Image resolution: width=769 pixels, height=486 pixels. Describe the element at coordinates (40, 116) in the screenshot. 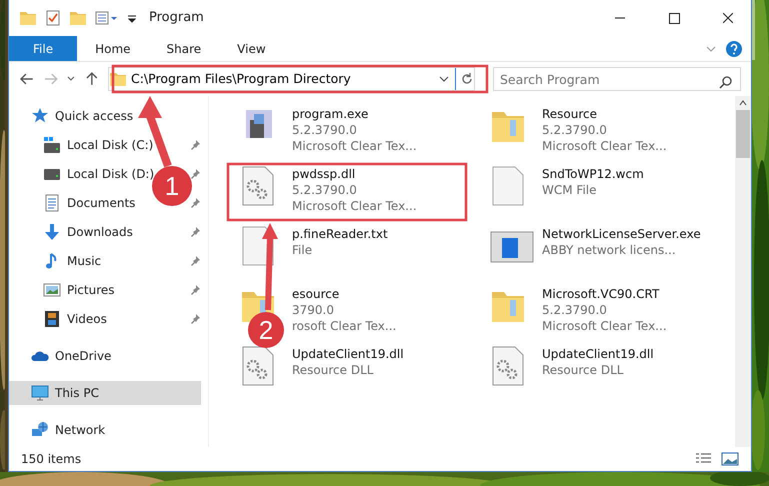

I see `star-icon` at that location.